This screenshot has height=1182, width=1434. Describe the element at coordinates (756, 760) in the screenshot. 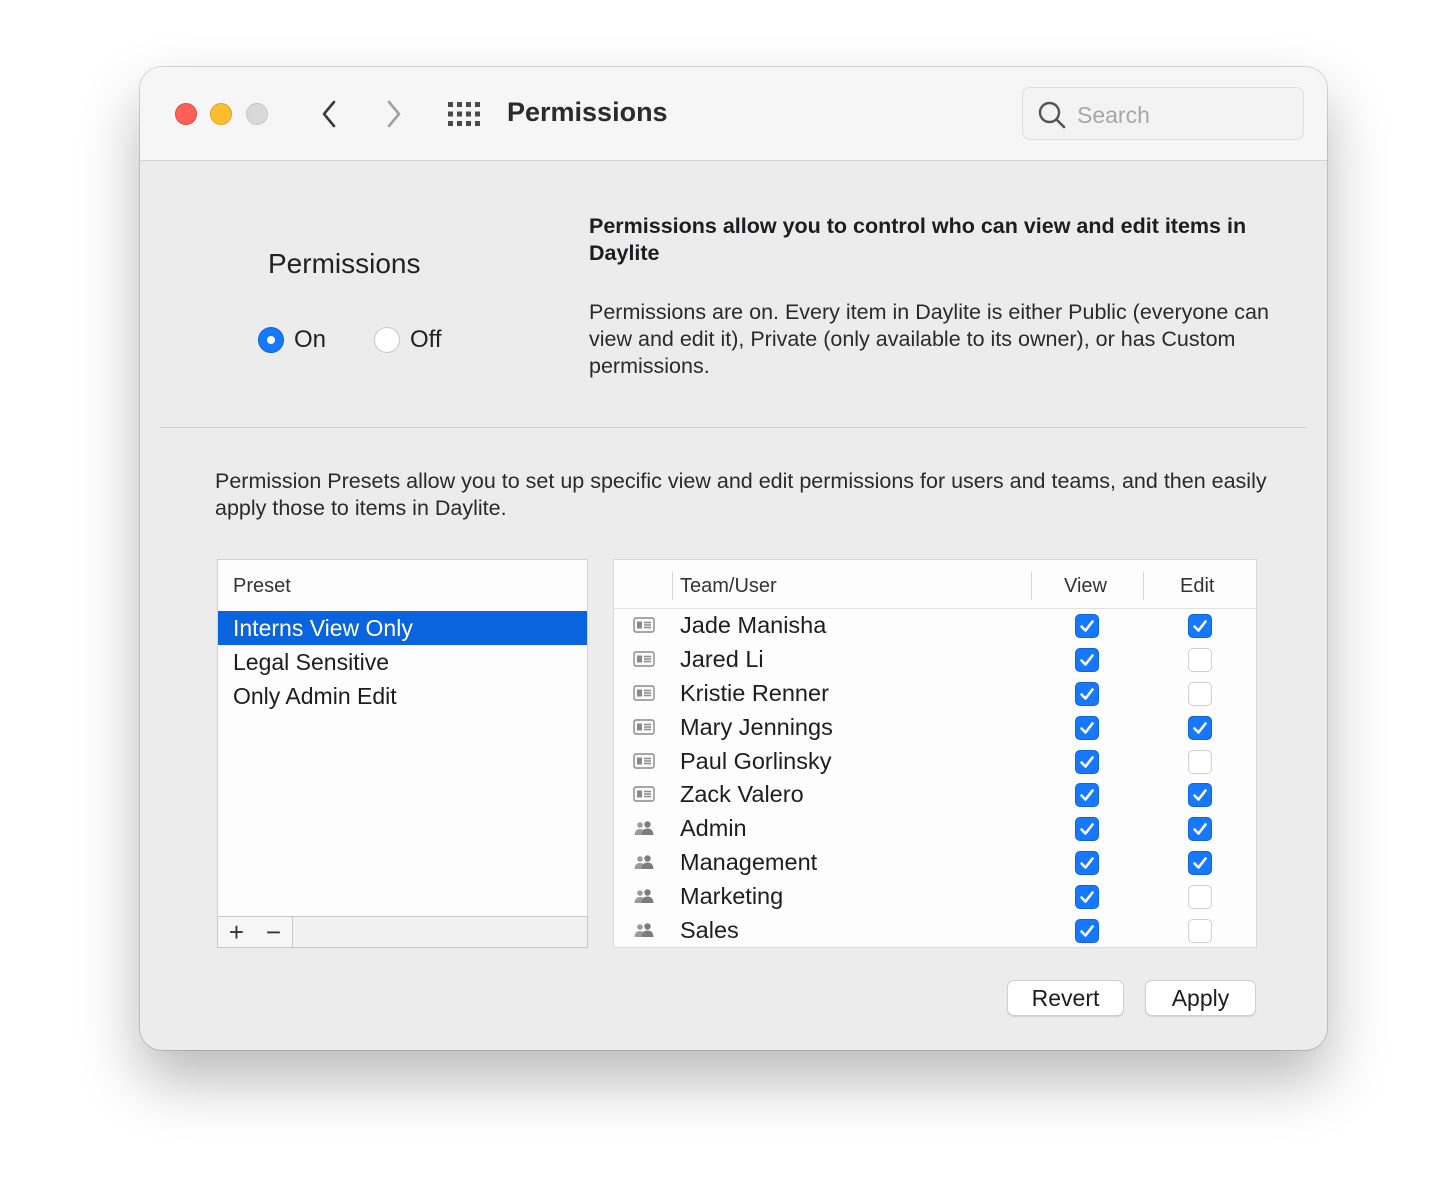

I see `user-name: Paul Gorlinsky` at that location.